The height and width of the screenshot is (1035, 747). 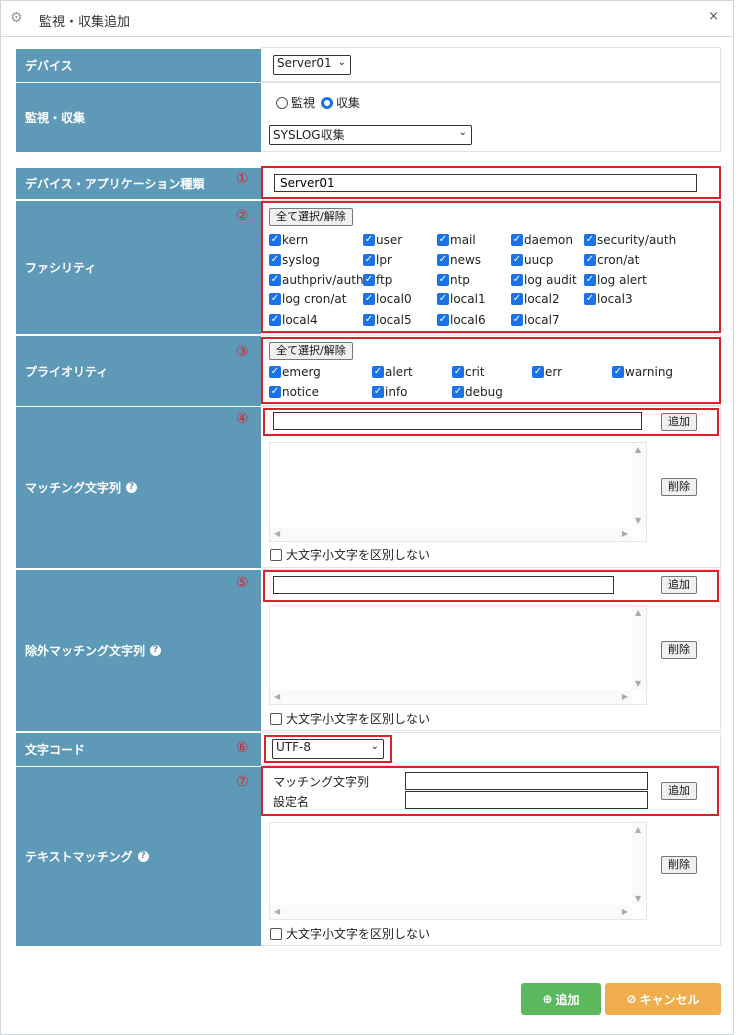 I want to click on marker-2: ②, so click(x=242, y=216).